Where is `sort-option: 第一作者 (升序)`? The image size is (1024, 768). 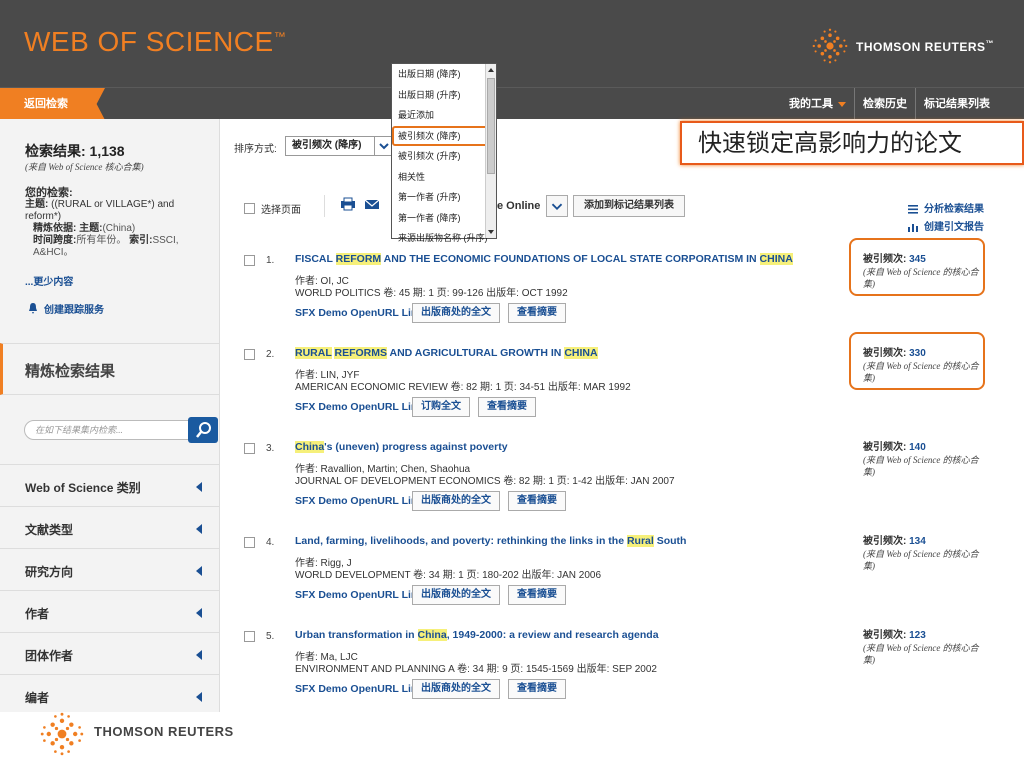
sort-option: 第一作者 (升序) is located at coordinates (444, 197).